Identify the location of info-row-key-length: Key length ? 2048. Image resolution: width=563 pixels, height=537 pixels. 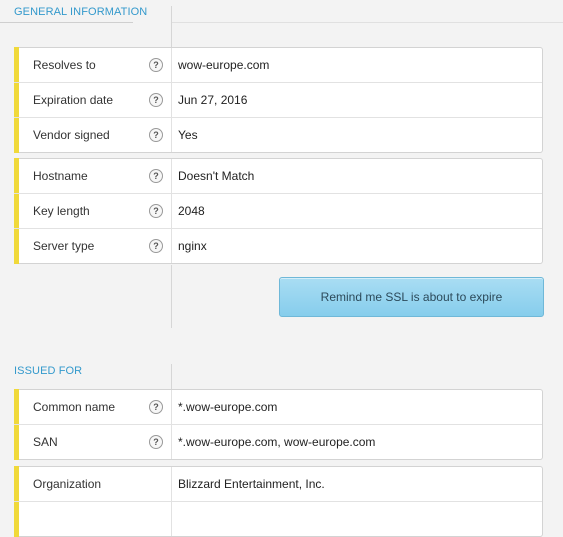
(278, 210).